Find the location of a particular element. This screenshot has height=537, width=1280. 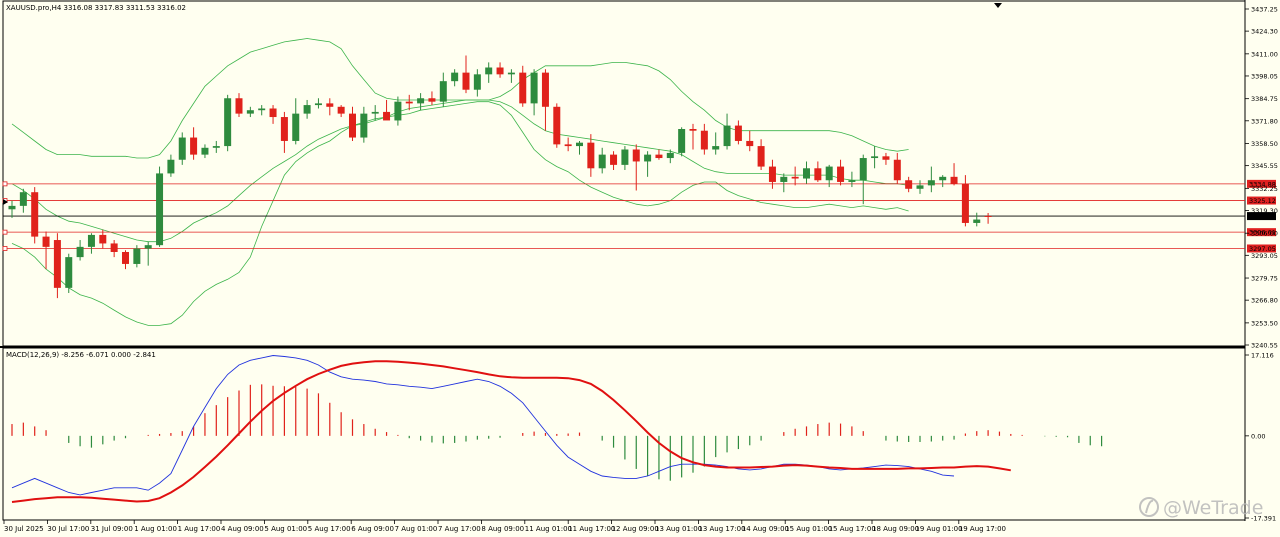

price-tick-label: 3279.75 is located at coordinates (1264, 279).